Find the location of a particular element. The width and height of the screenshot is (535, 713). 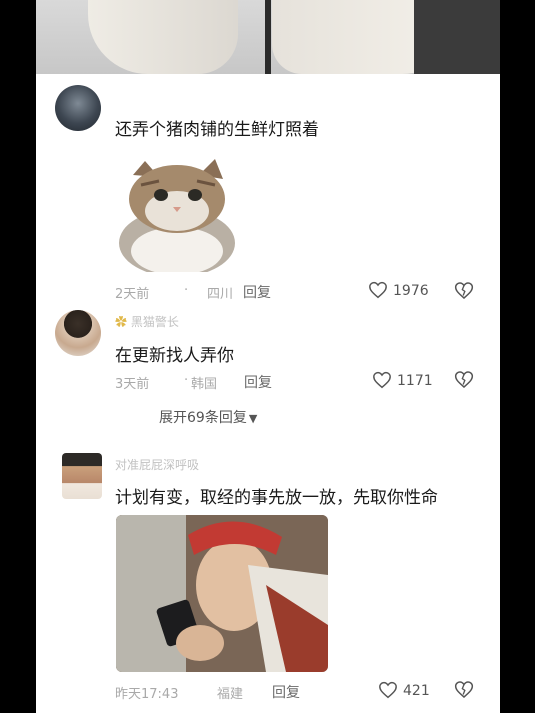

username: ✿ 黑猫警长 is located at coordinates (147, 321).